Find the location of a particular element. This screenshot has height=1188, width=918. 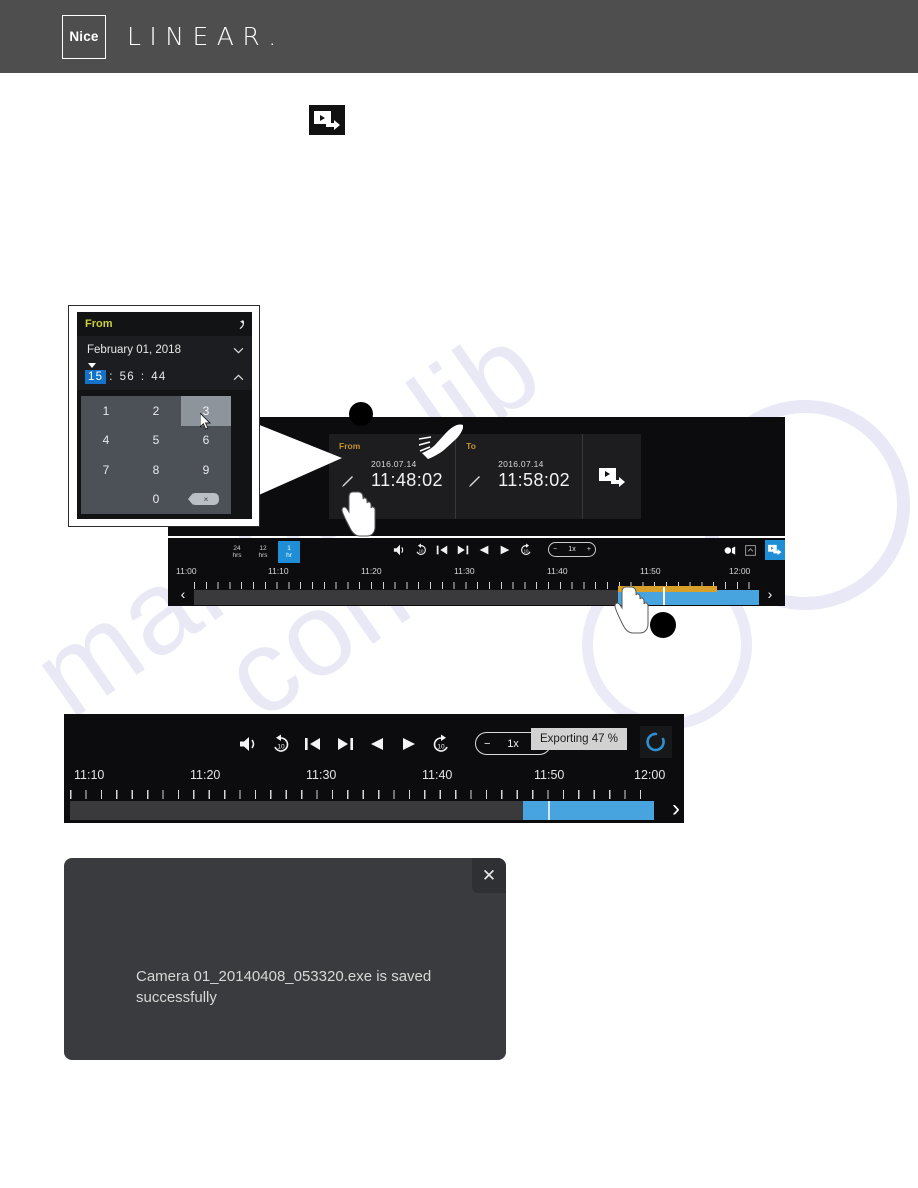

duration-24hrs-button: 24 hrs is located at coordinates (237, 552).